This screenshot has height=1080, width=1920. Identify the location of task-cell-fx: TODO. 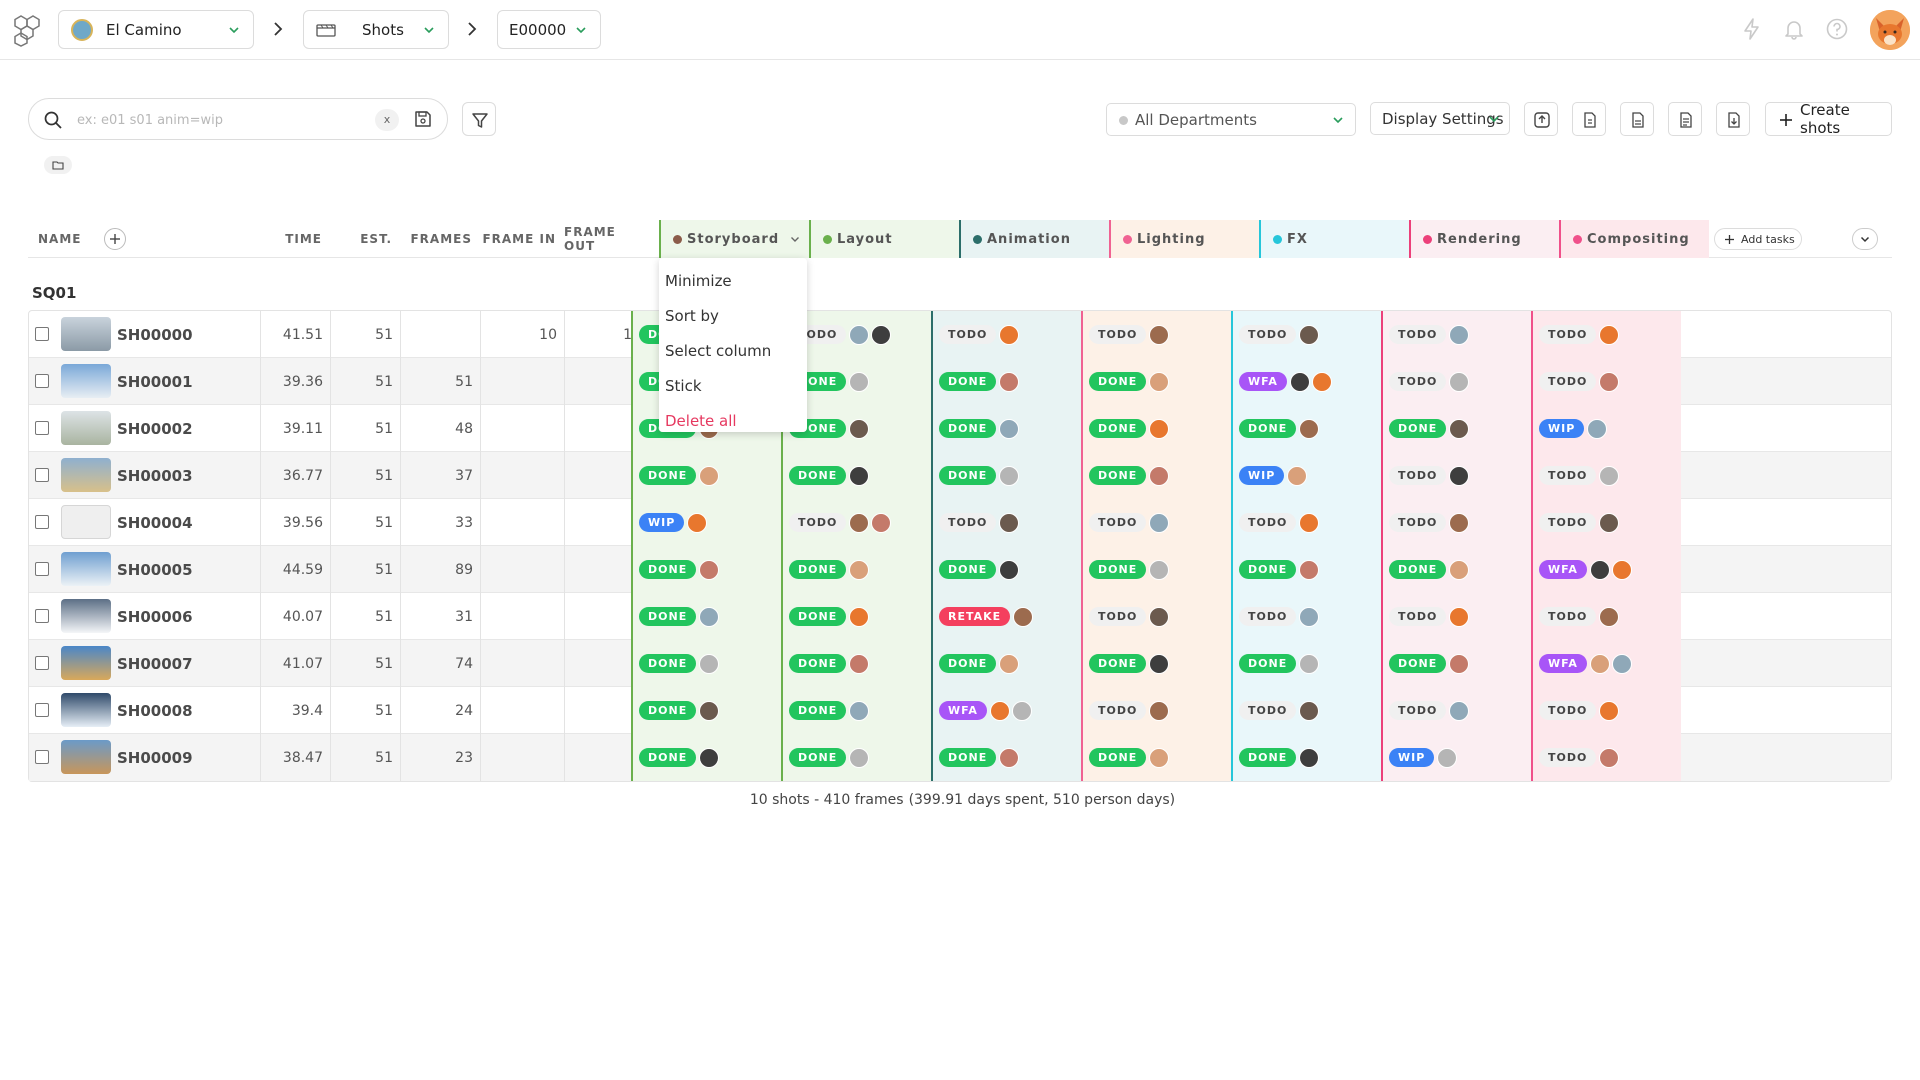
(1306, 710).